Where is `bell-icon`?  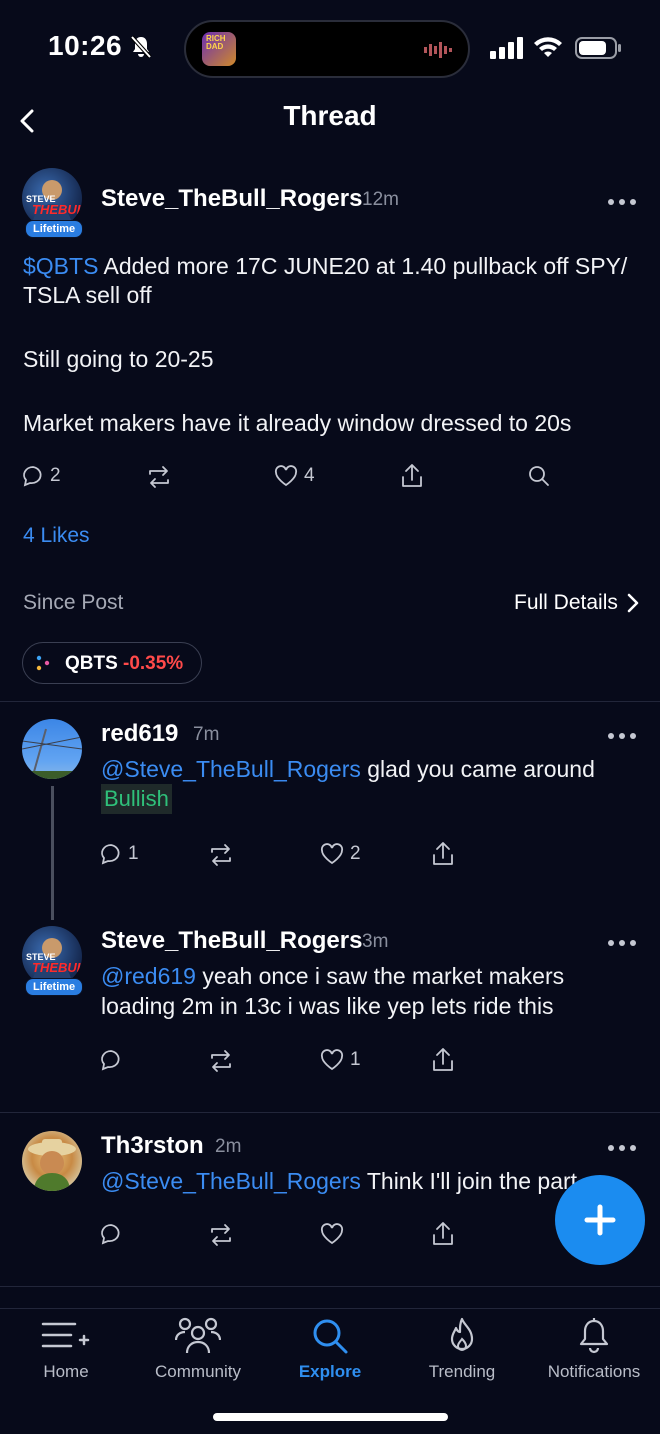
bell-icon is located at coordinates (594, 1336).